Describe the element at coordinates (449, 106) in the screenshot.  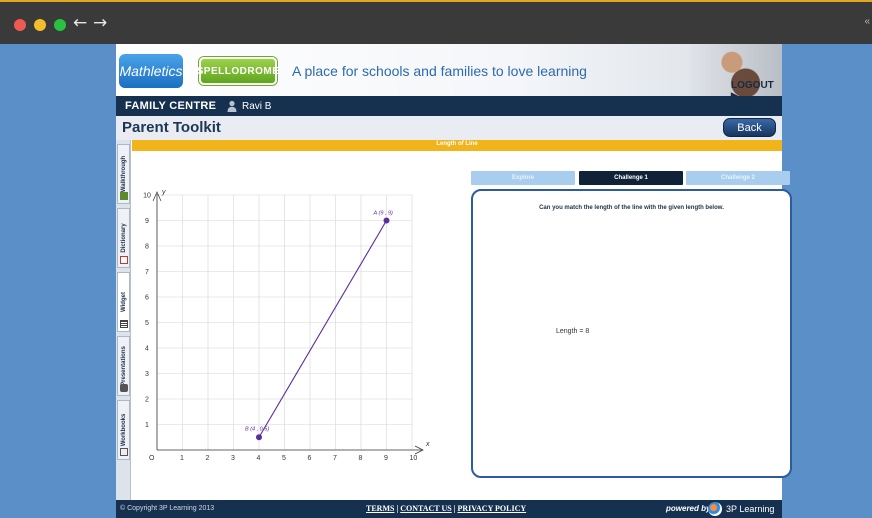
I see `family-centre-bar: FAMILY CENTRE Ravi B` at that location.